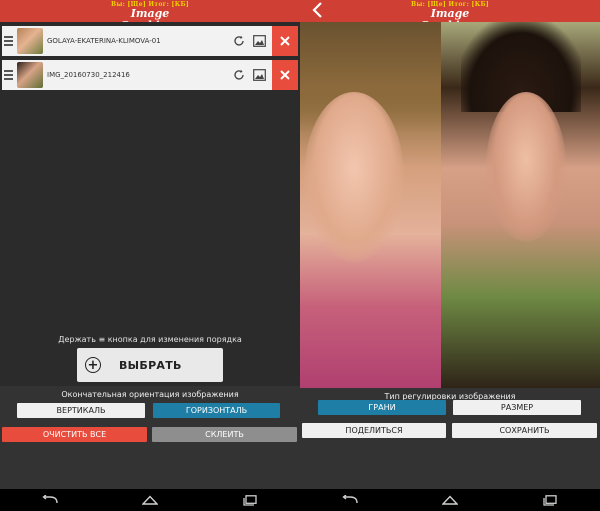  I want to click on clear-all-button: ОЧИСТИТЬ ВСЕ, so click(74, 434).